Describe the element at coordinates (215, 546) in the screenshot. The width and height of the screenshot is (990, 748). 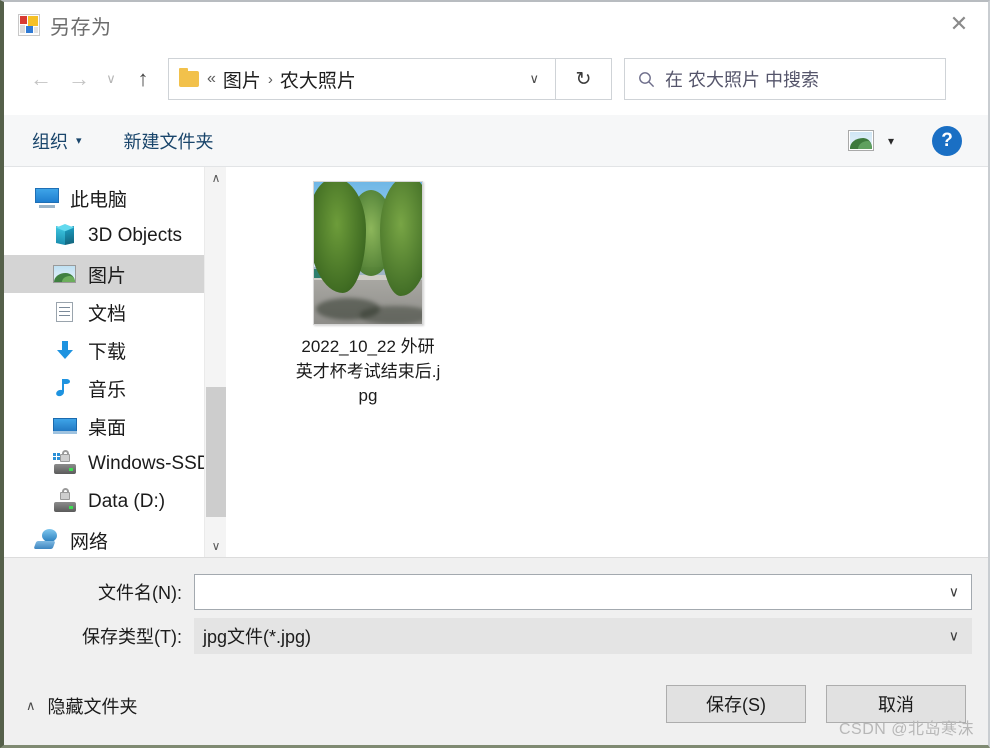
I see `scroll-down-icon: ∨` at that location.